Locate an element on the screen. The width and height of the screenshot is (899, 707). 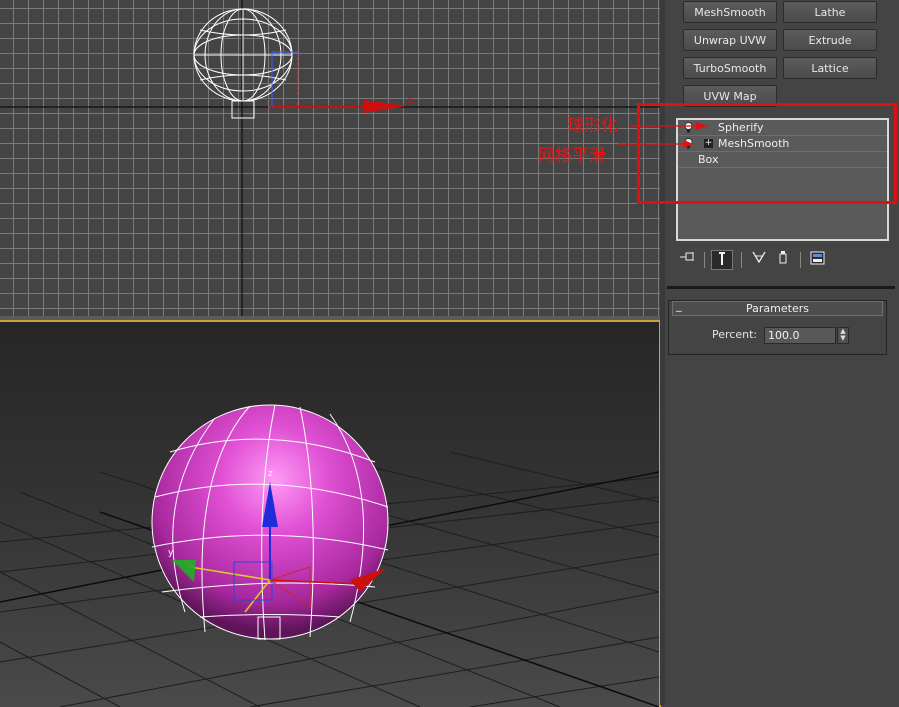
meshsmooth-annotation: 网格平滑 is located at coordinates (572, 156).